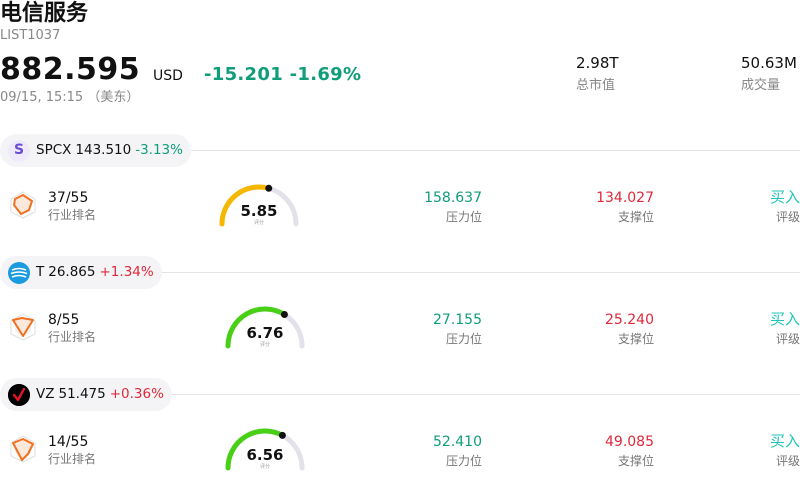 This screenshot has width=800, height=488. I want to click on stock-pill: VZ 51.475 +0.36%, so click(86, 394).